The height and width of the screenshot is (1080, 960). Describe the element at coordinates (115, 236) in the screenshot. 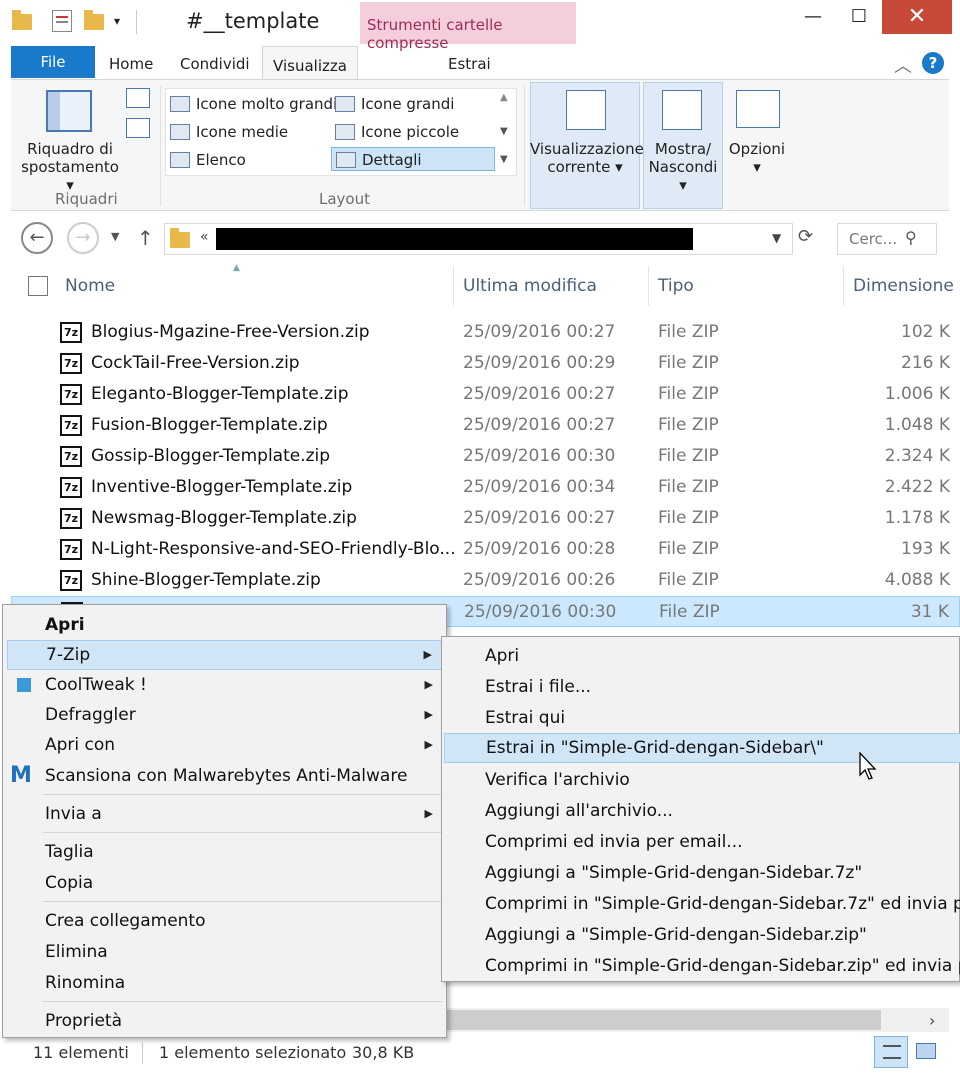

I see `recent-locations-icon: ▼` at that location.